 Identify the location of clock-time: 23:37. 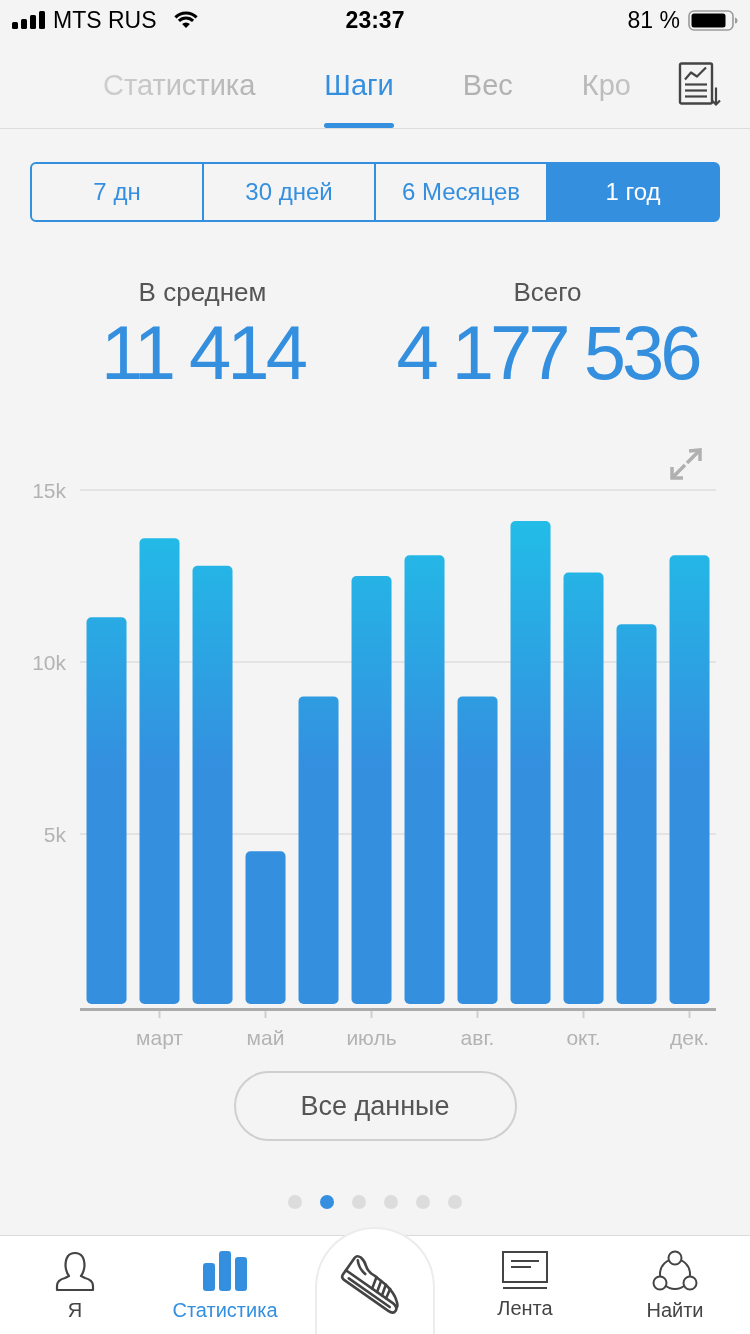
(375, 20).